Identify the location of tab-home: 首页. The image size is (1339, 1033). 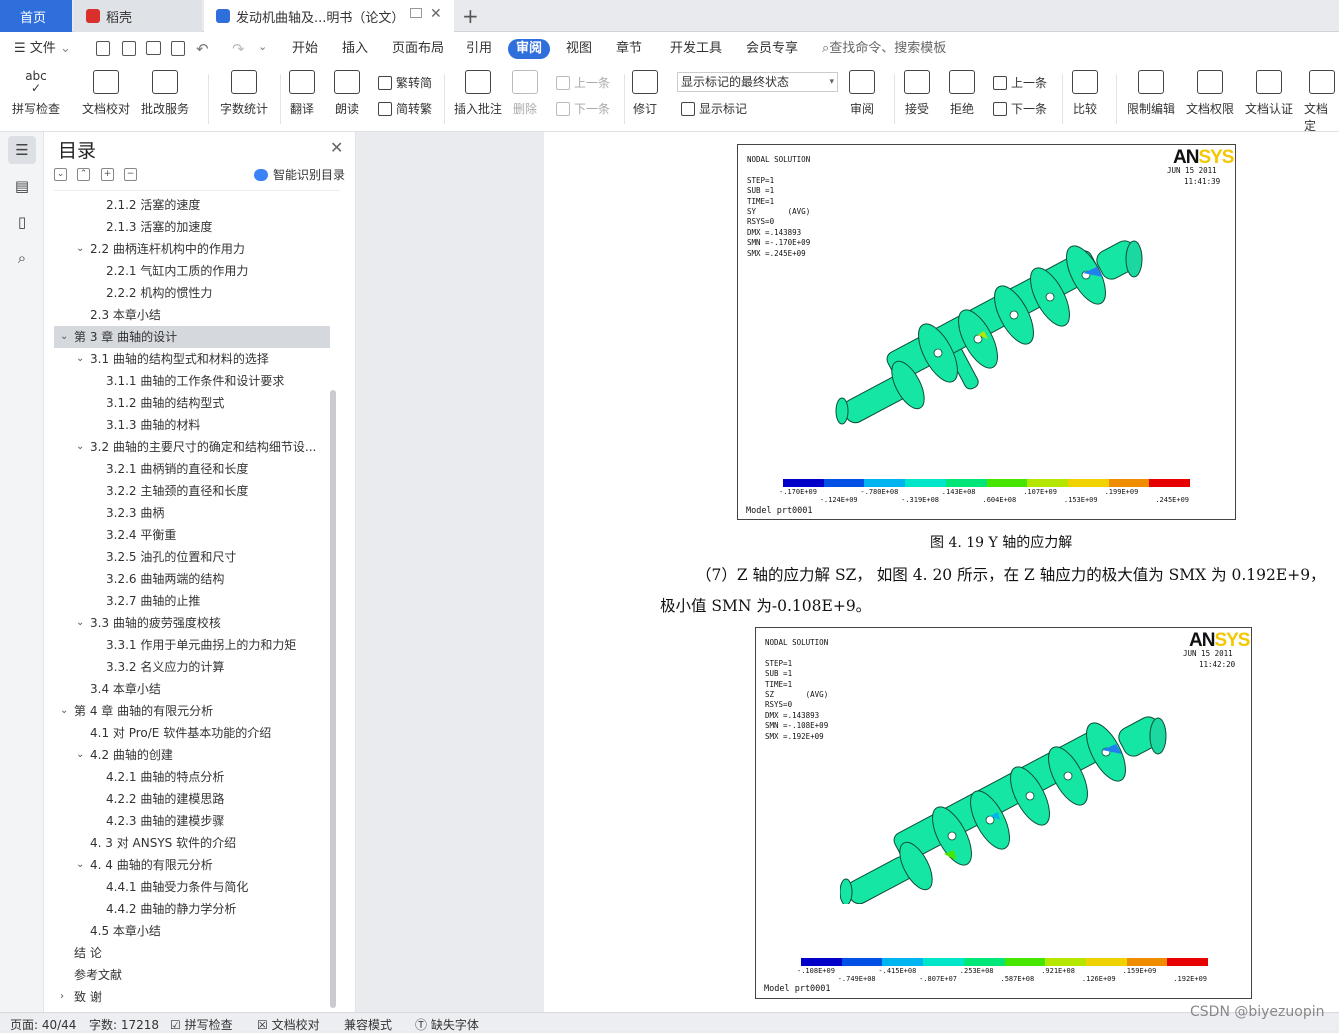
(36, 16).